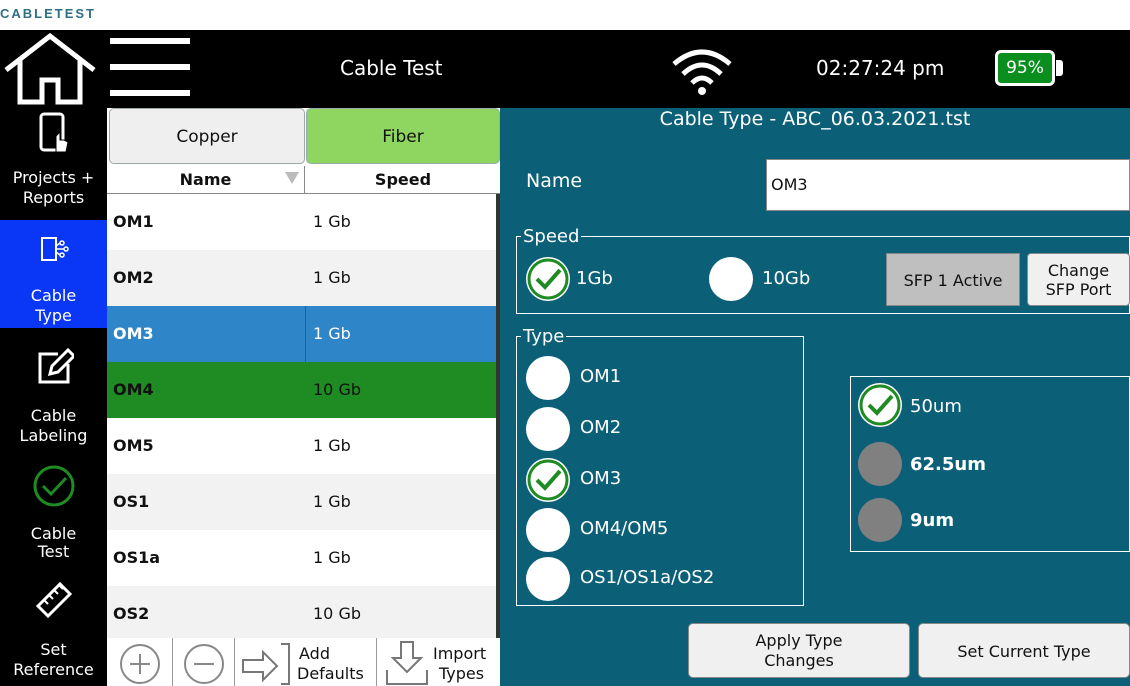  What do you see at coordinates (548, 378) in the screenshot?
I see `type-radio-om1` at bounding box center [548, 378].